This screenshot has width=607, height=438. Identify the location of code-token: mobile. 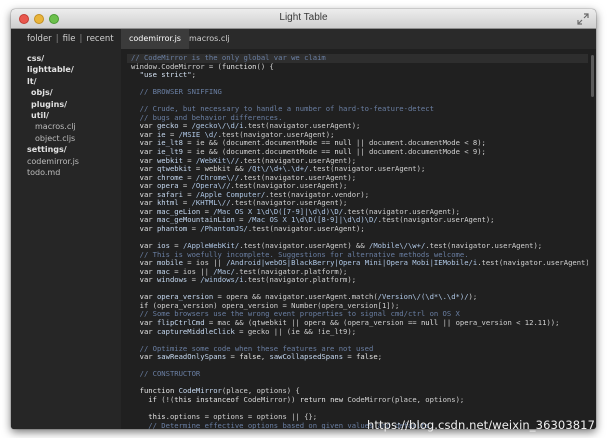
(169, 263).